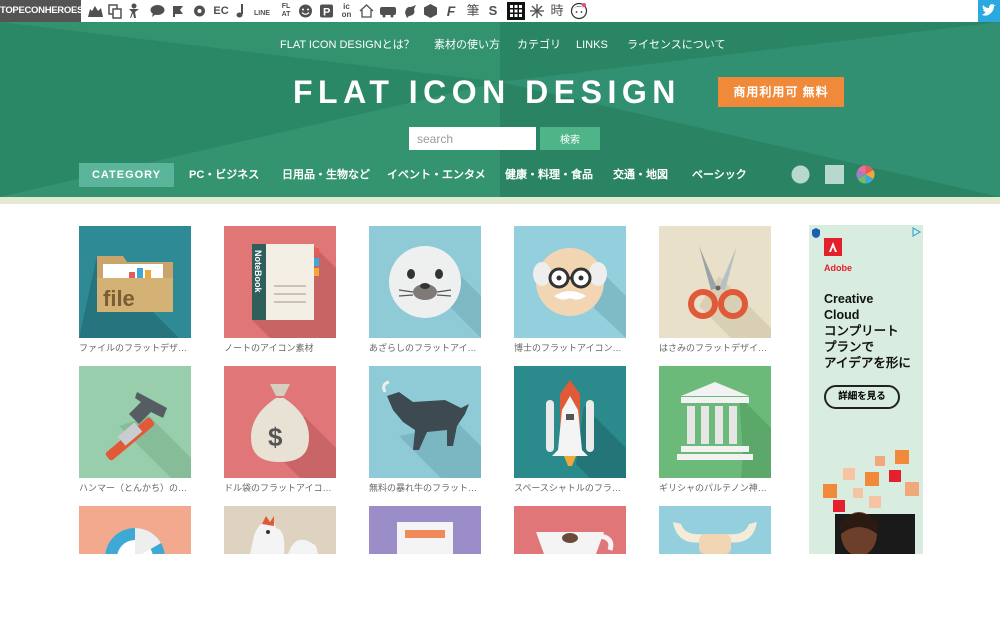 This screenshot has width=1000, height=636. I want to click on category-label: CATEGORY, so click(126, 175).